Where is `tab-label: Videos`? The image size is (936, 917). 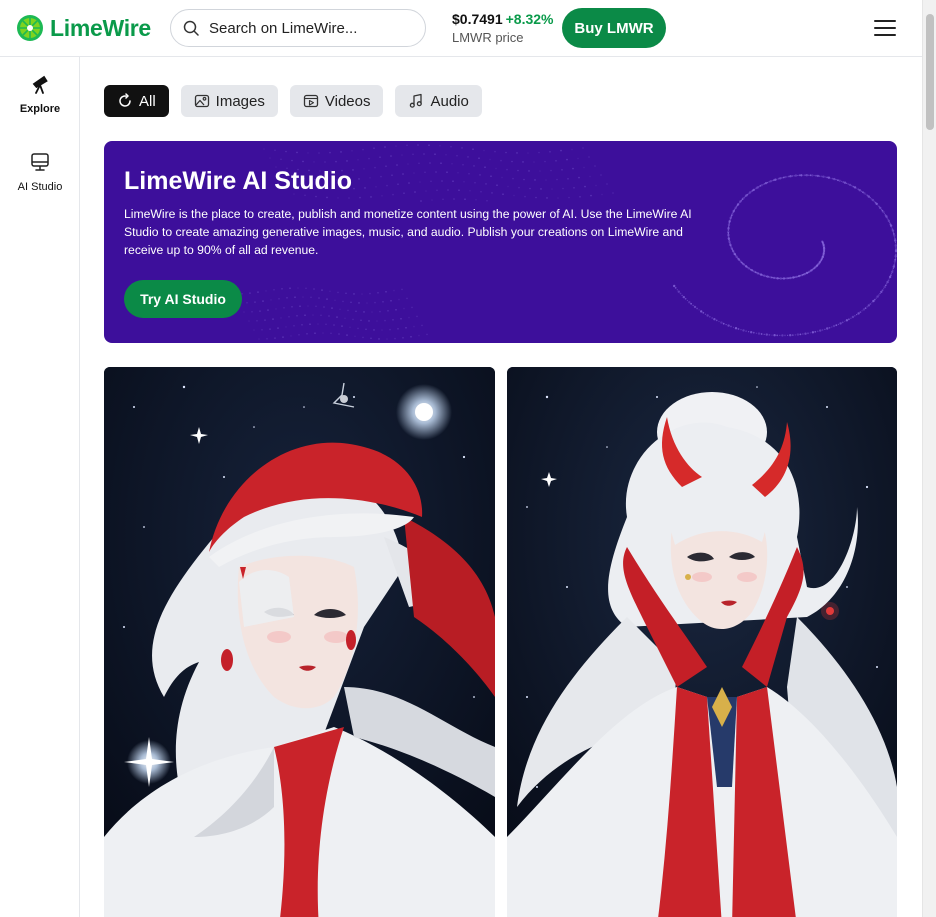 tab-label: Videos is located at coordinates (347, 101).